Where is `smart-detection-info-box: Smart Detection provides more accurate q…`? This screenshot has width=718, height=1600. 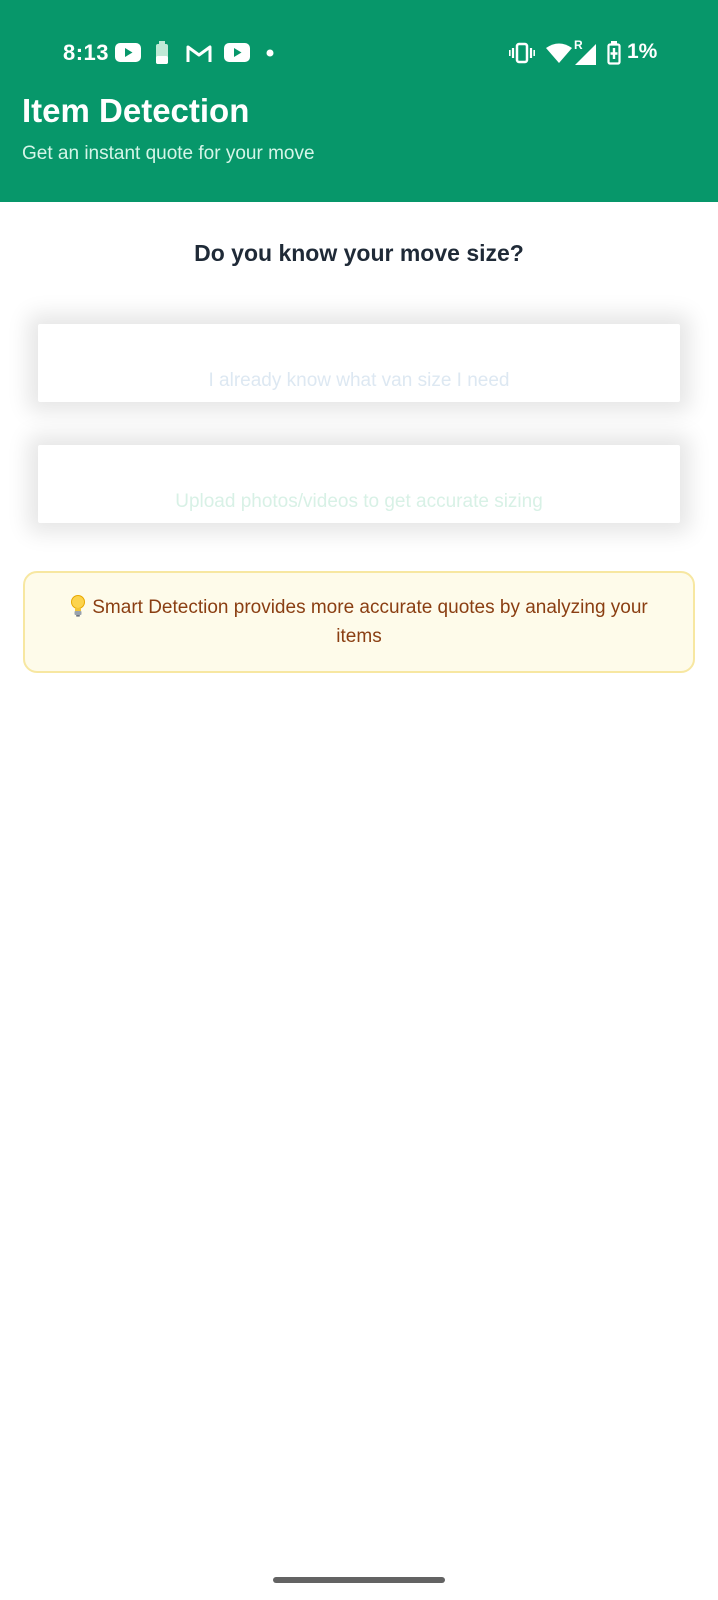 smart-detection-info-box: Smart Detection provides more accurate q… is located at coordinates (359, 622).